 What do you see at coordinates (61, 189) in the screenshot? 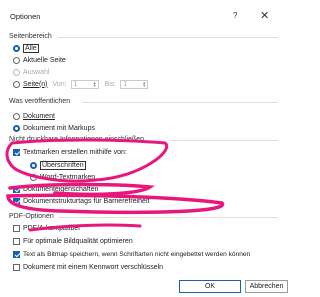
I see `checkbox-properties-label: Dokumenteigenschaften` at bounding box center [61, 189].